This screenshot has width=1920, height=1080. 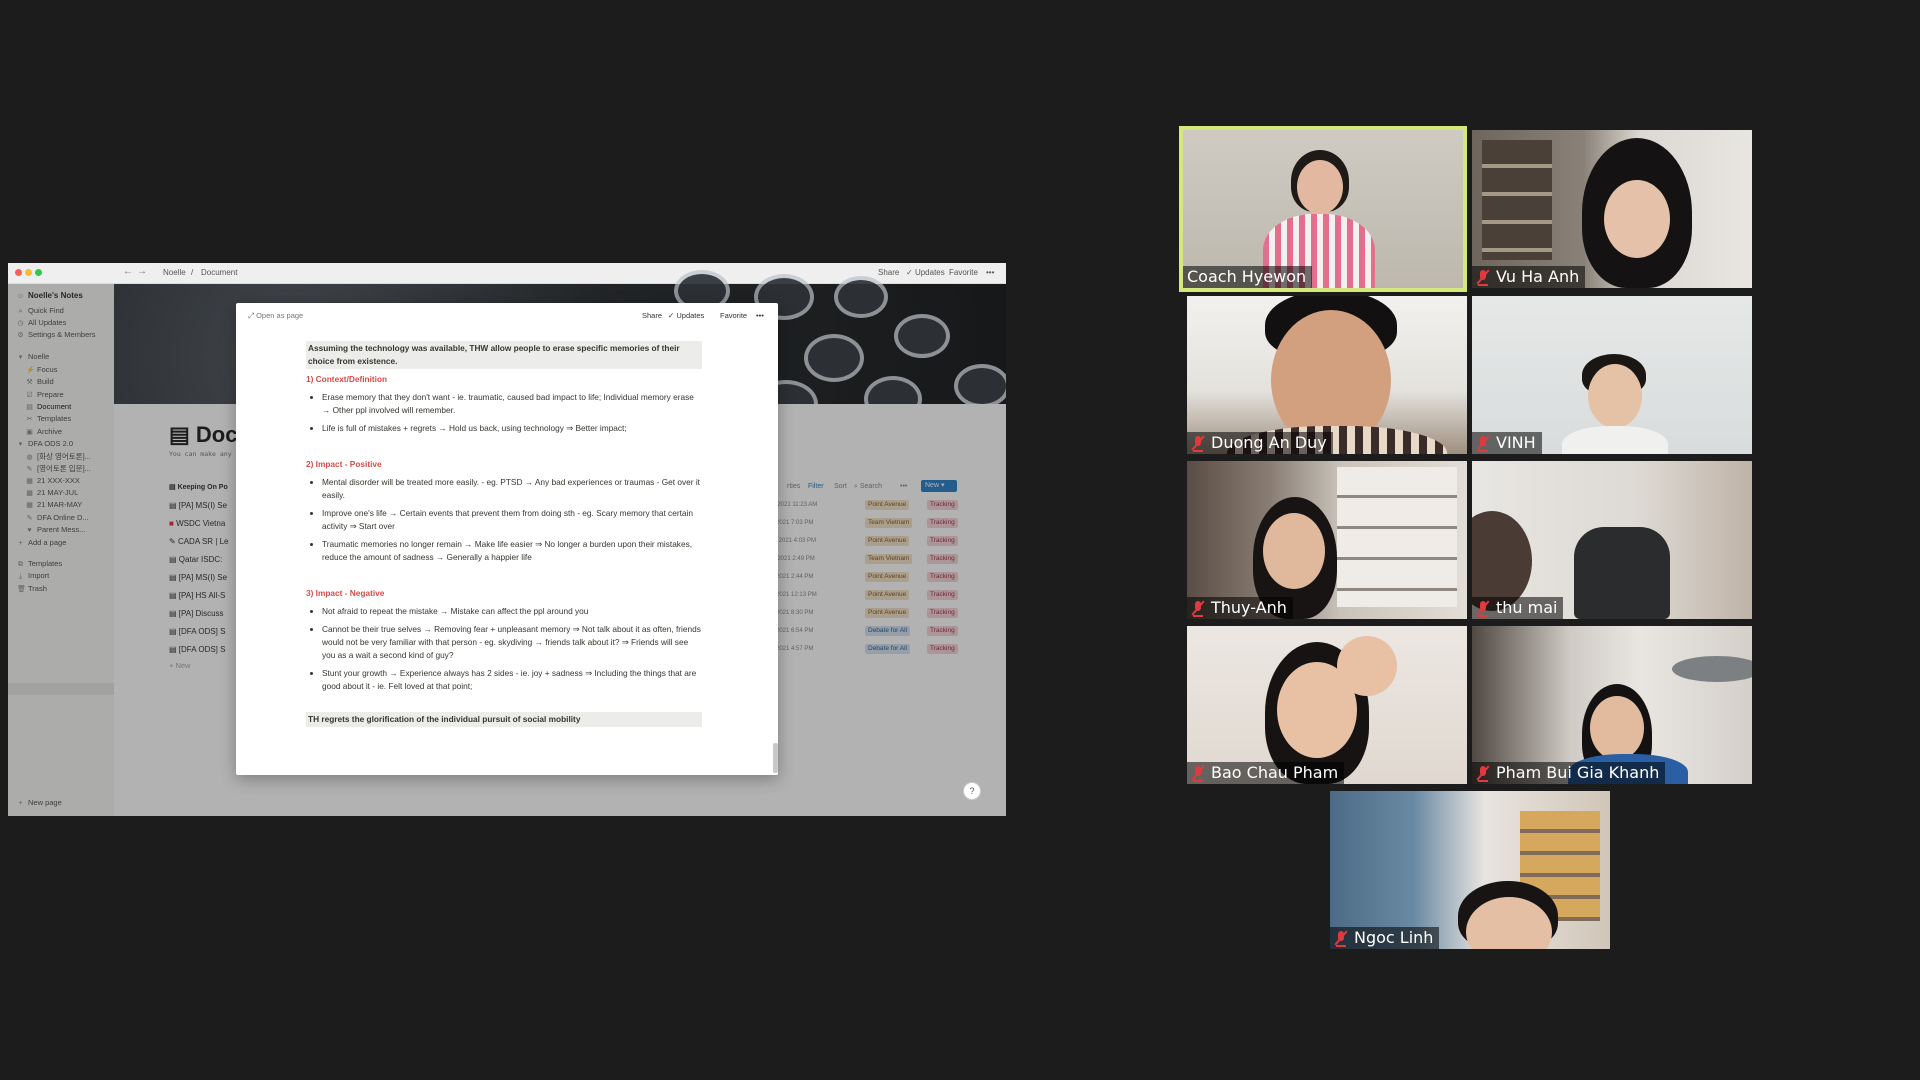 I want to click on breadcrumb-noelle: Noelle, so click(x=174, y=272).